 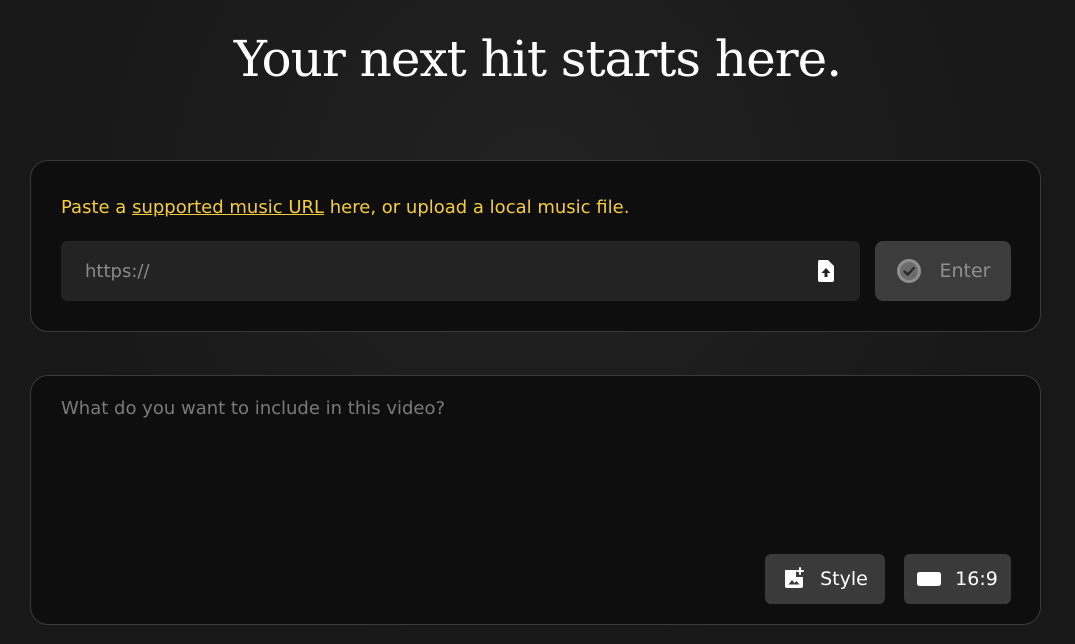 What do you see at coordinates (794, 579) in the screenshot?
I see `image-add-icon` at bounding box center [794, 579].